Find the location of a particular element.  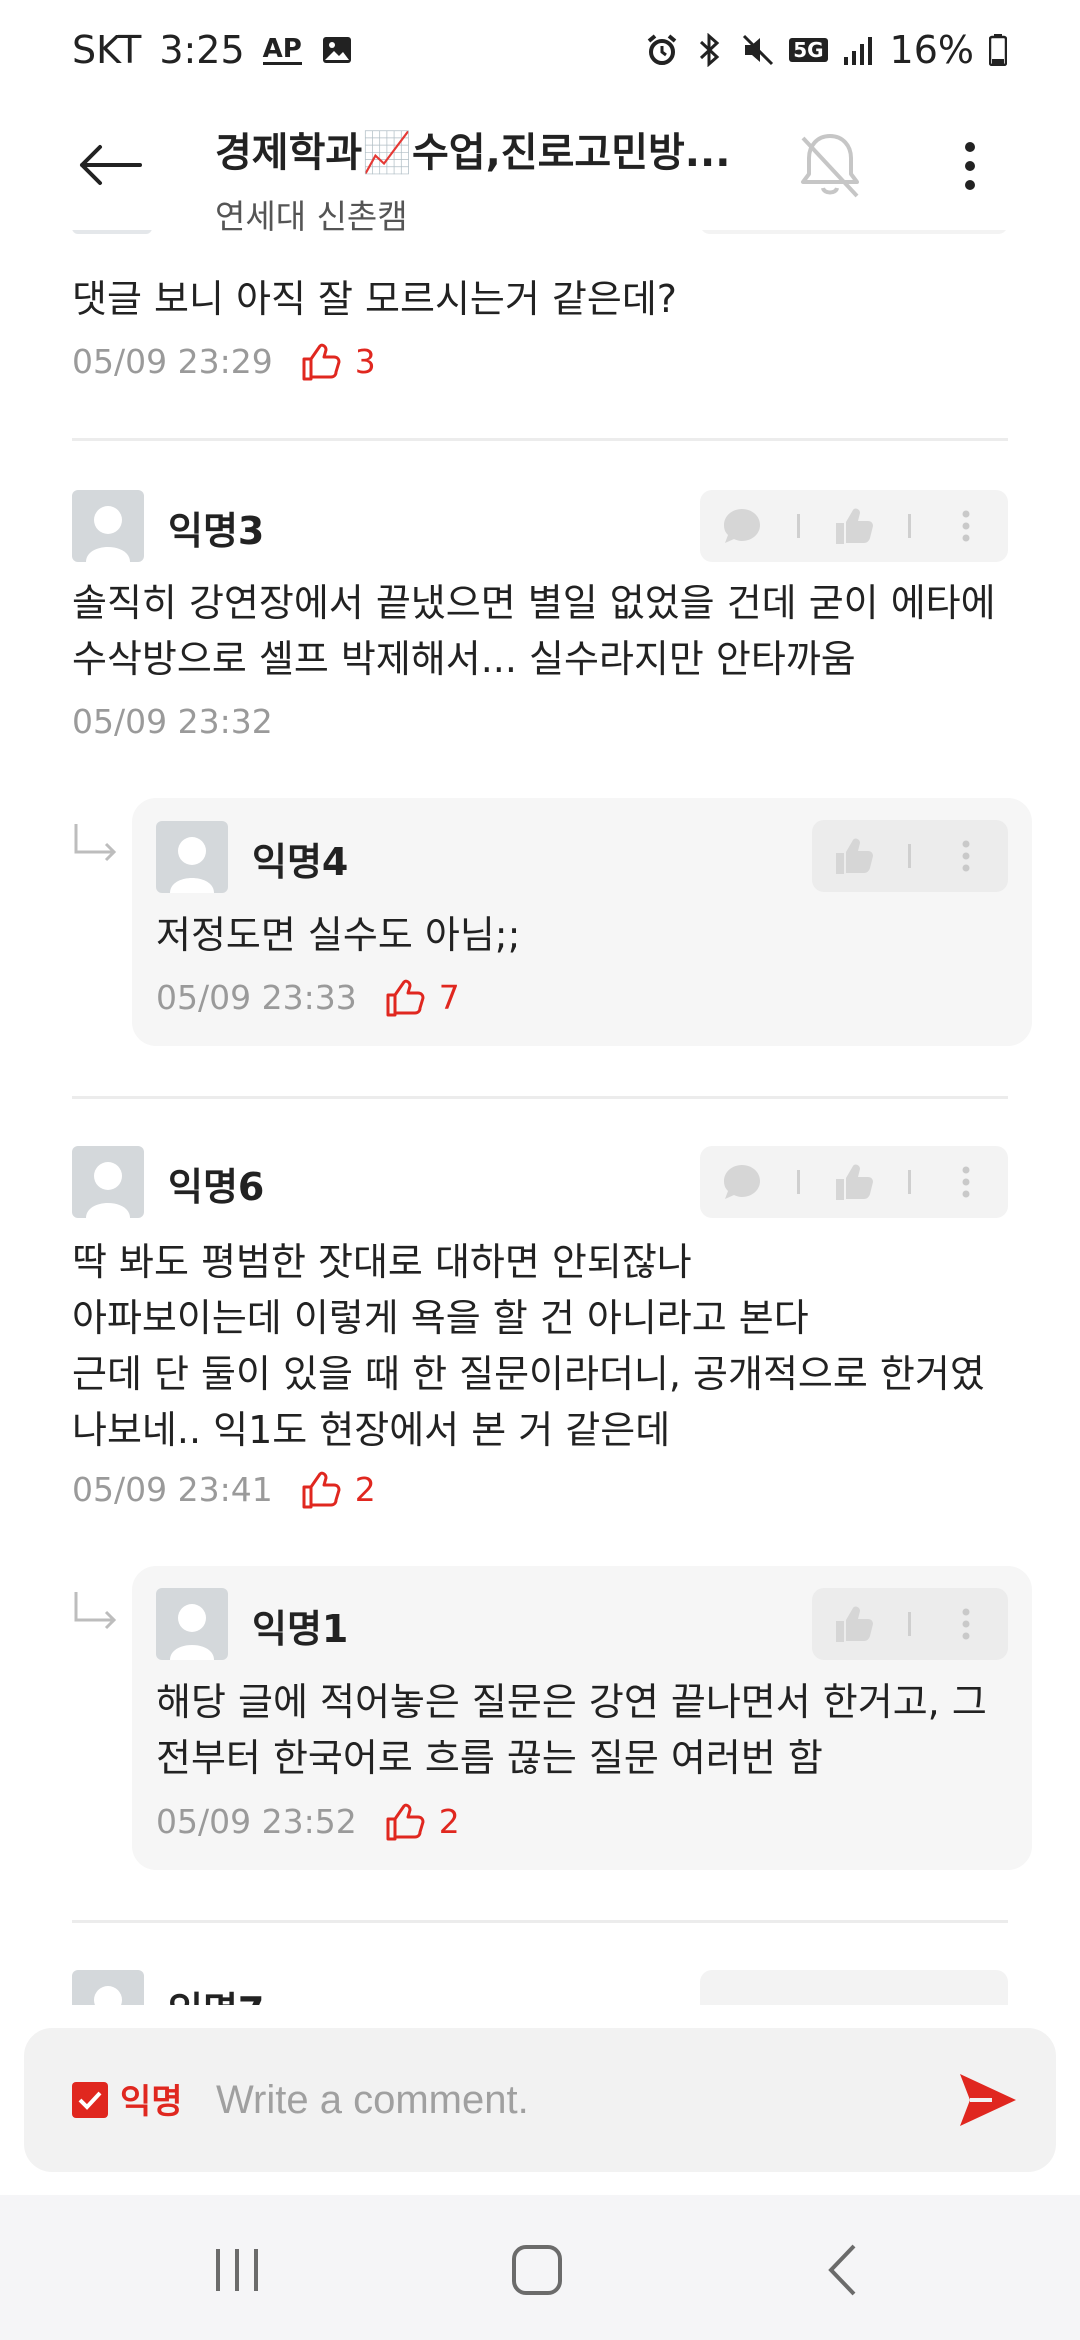

system-nav-bar is located at coordinates (540, 2267).